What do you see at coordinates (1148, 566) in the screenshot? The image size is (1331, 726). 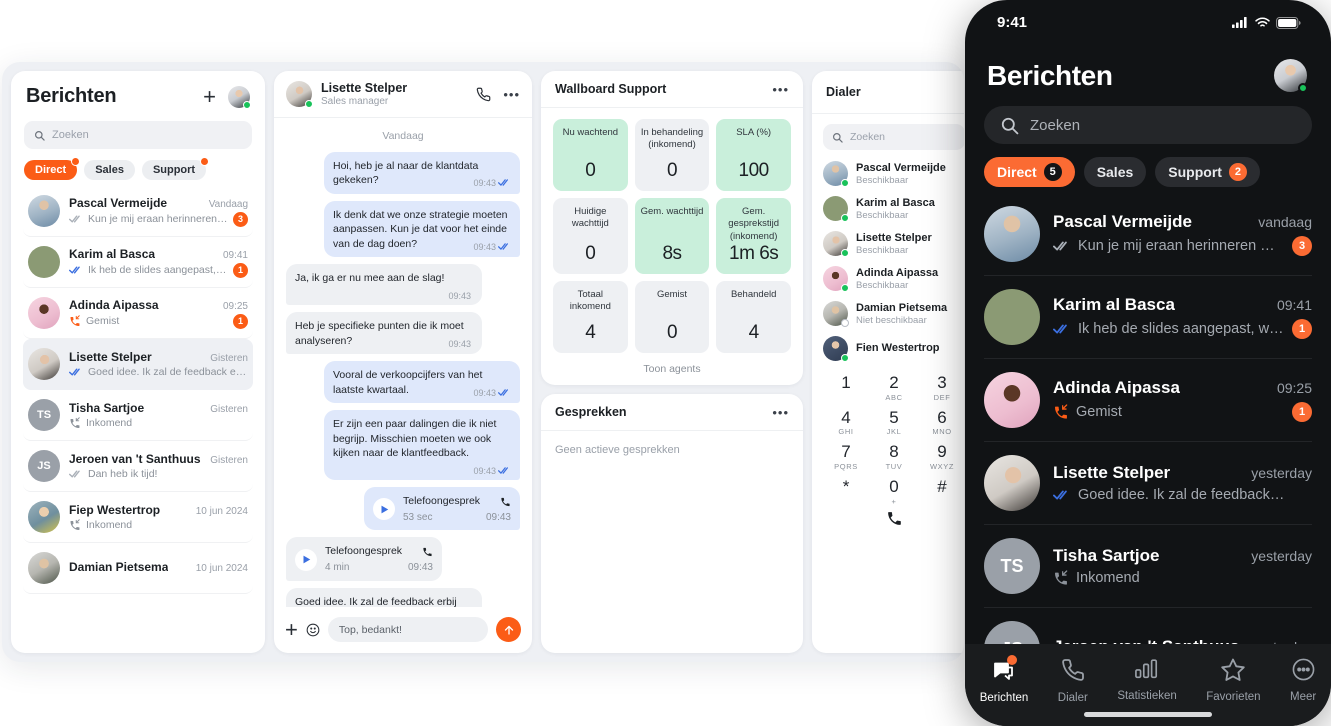 I see `mobile-conversation-list-item: TS Tisha Sartjoe yesterday Inkomend` at bounding box center [1148, 566].